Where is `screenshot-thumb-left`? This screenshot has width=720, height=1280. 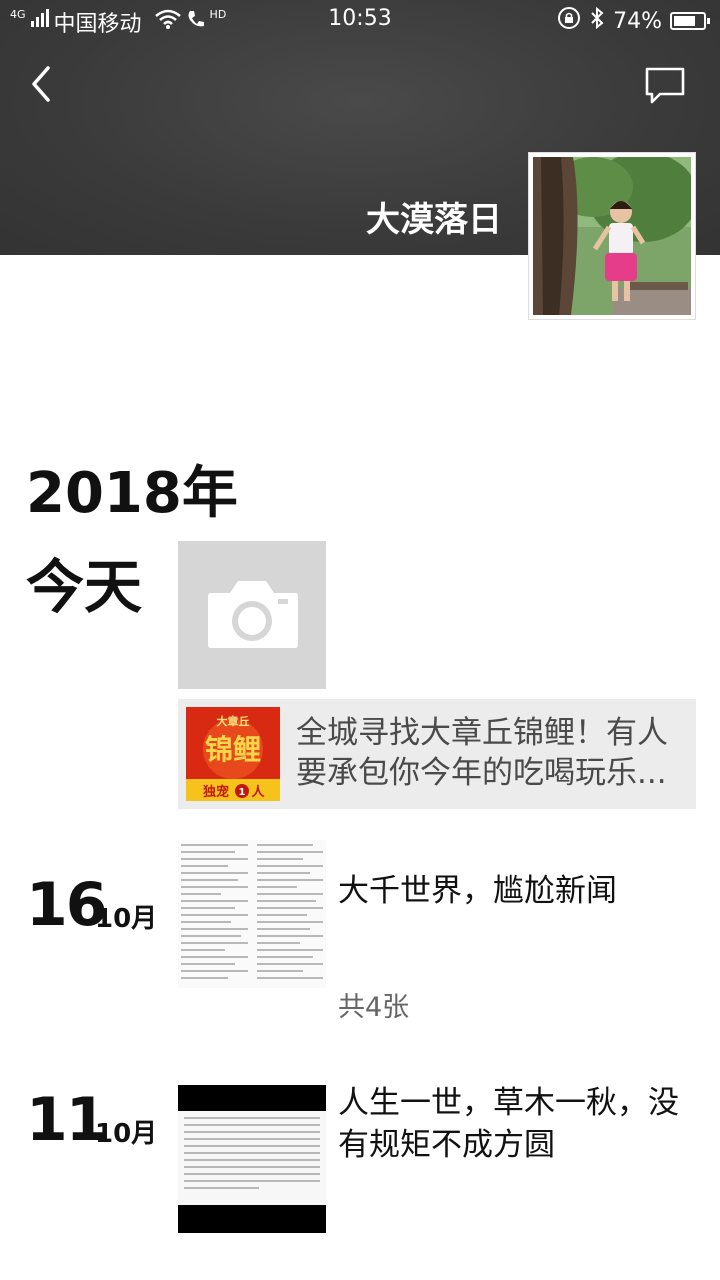
screenshot-thumb-left is located at coordinates (214, 914).